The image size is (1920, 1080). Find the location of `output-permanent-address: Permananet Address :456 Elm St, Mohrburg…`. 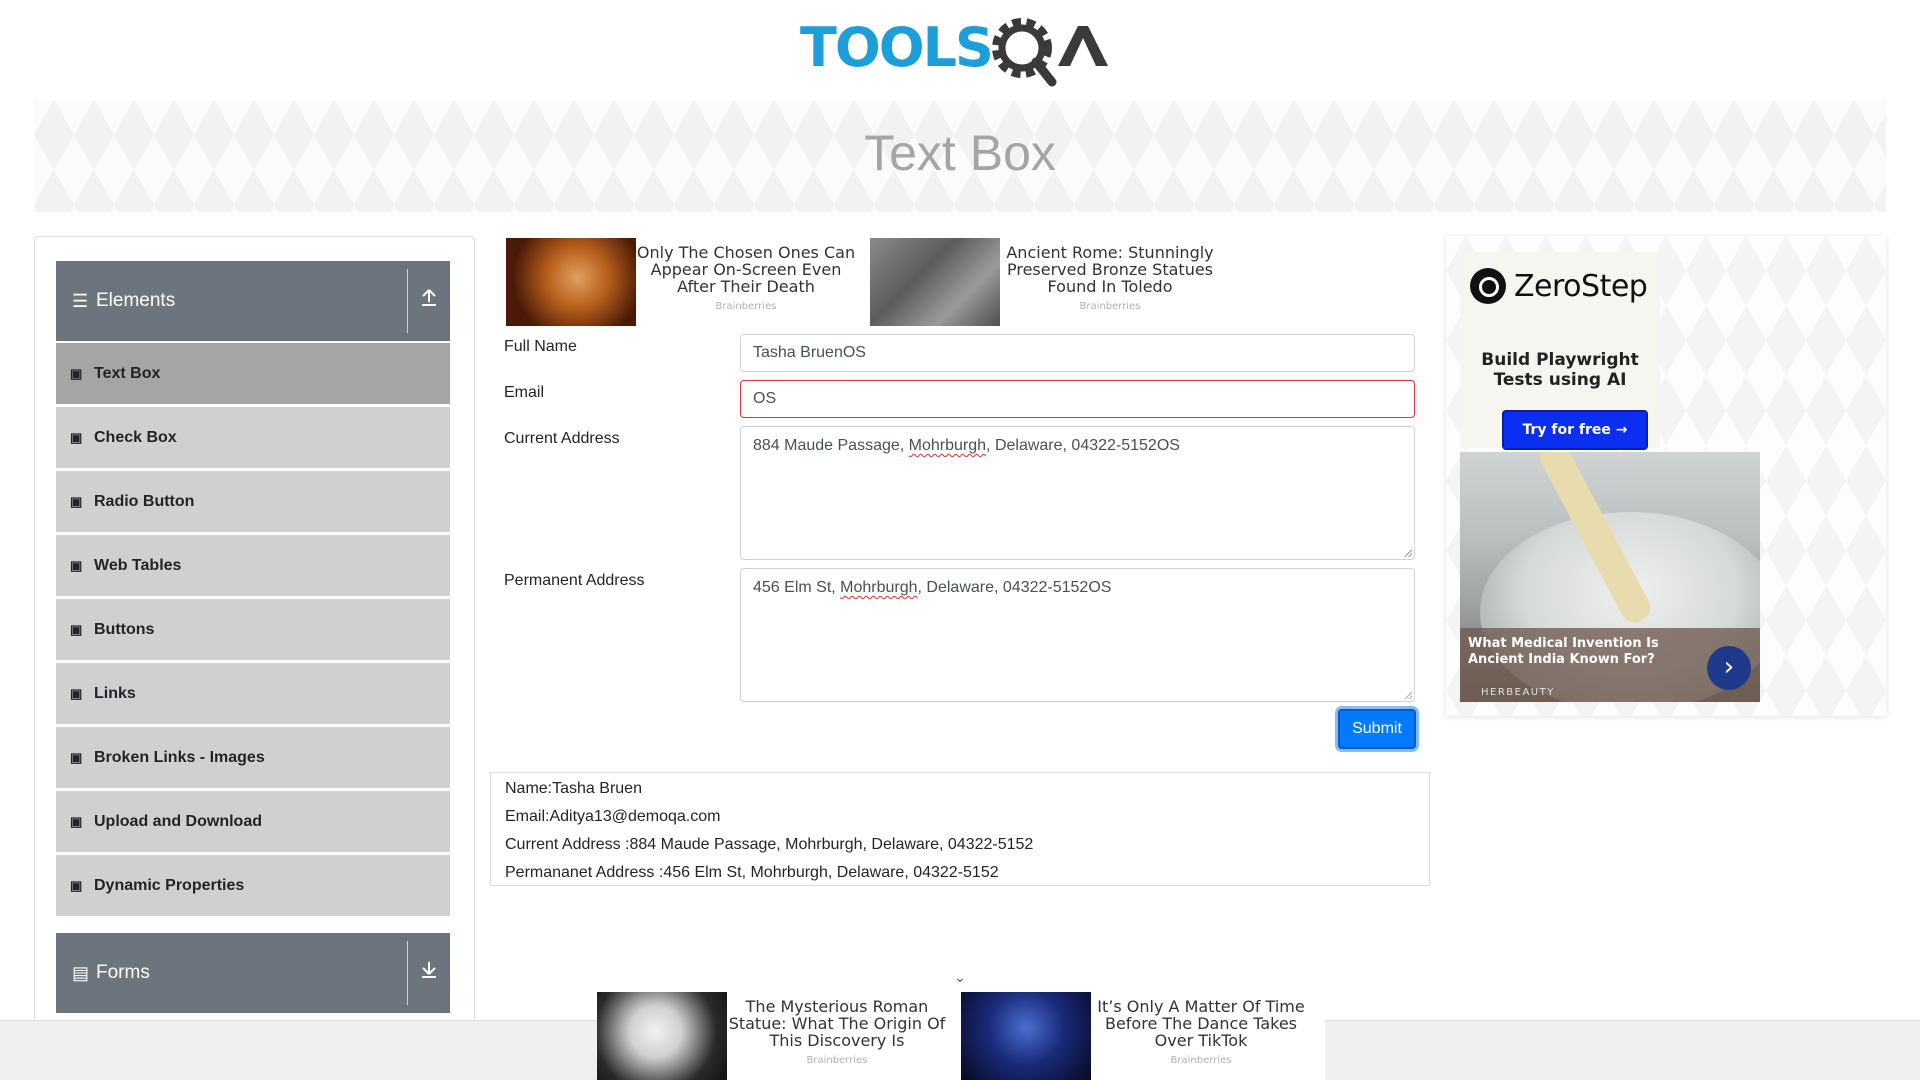

output-permanent-address: Permananet Address :456 Elm St, Mohrburg… is located at coordinates (752, 872).